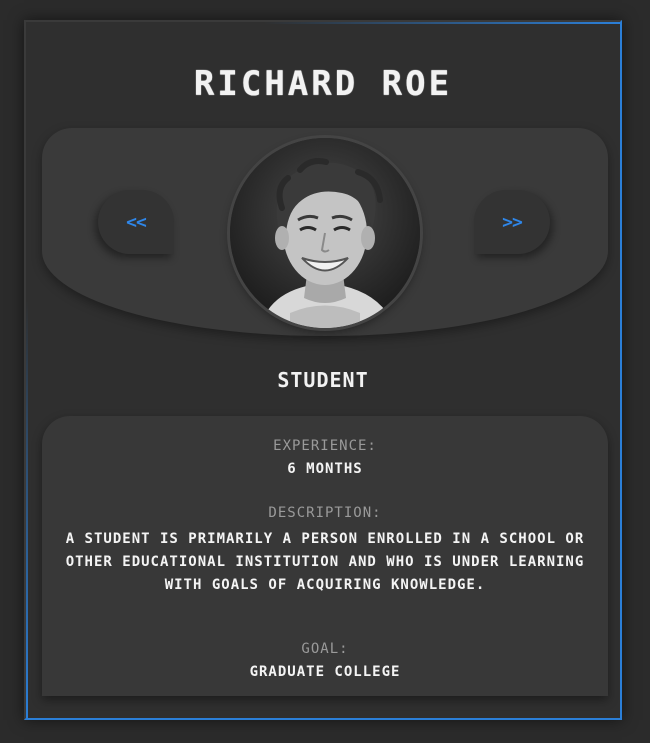  What do you see at coordinates (325, 446) in the screenshot?
I see `experience-label: EXPERIENCE:` at bounding box center [325, 446].